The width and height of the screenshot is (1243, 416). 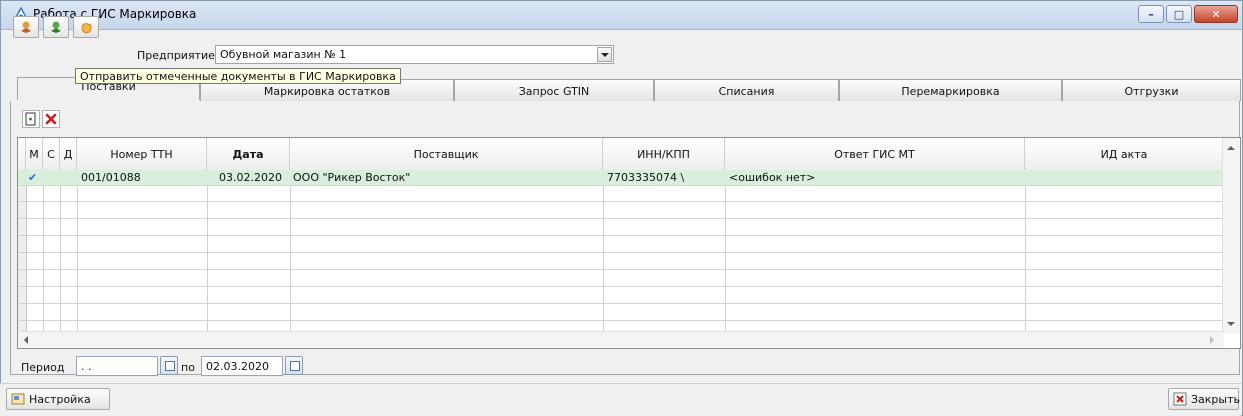 I want to click on close-button: Закрыть, so click(x=1204, y=399).